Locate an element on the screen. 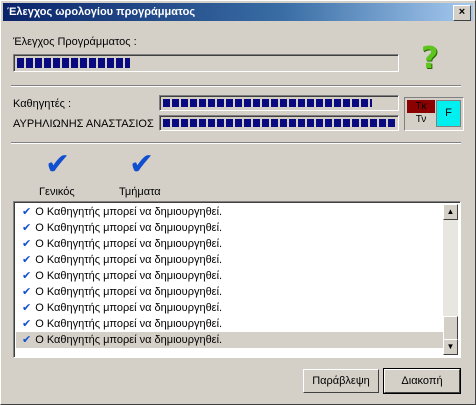 Image resolution: width=476 pixels, height=405 pixels. scroll-up-icon: ▲ is located at coordinates (450, 212).